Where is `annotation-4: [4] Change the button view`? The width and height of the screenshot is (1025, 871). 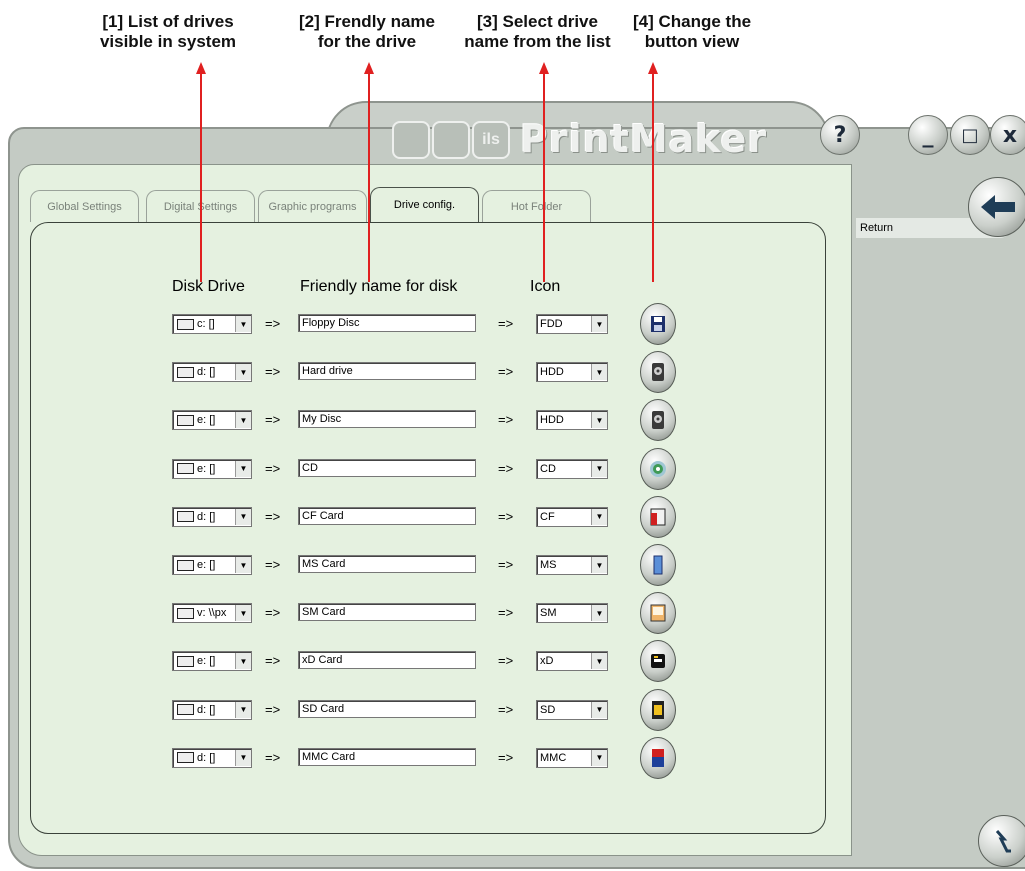 annotation-4: [4] Change the button view is located at coordinates (692, 32).